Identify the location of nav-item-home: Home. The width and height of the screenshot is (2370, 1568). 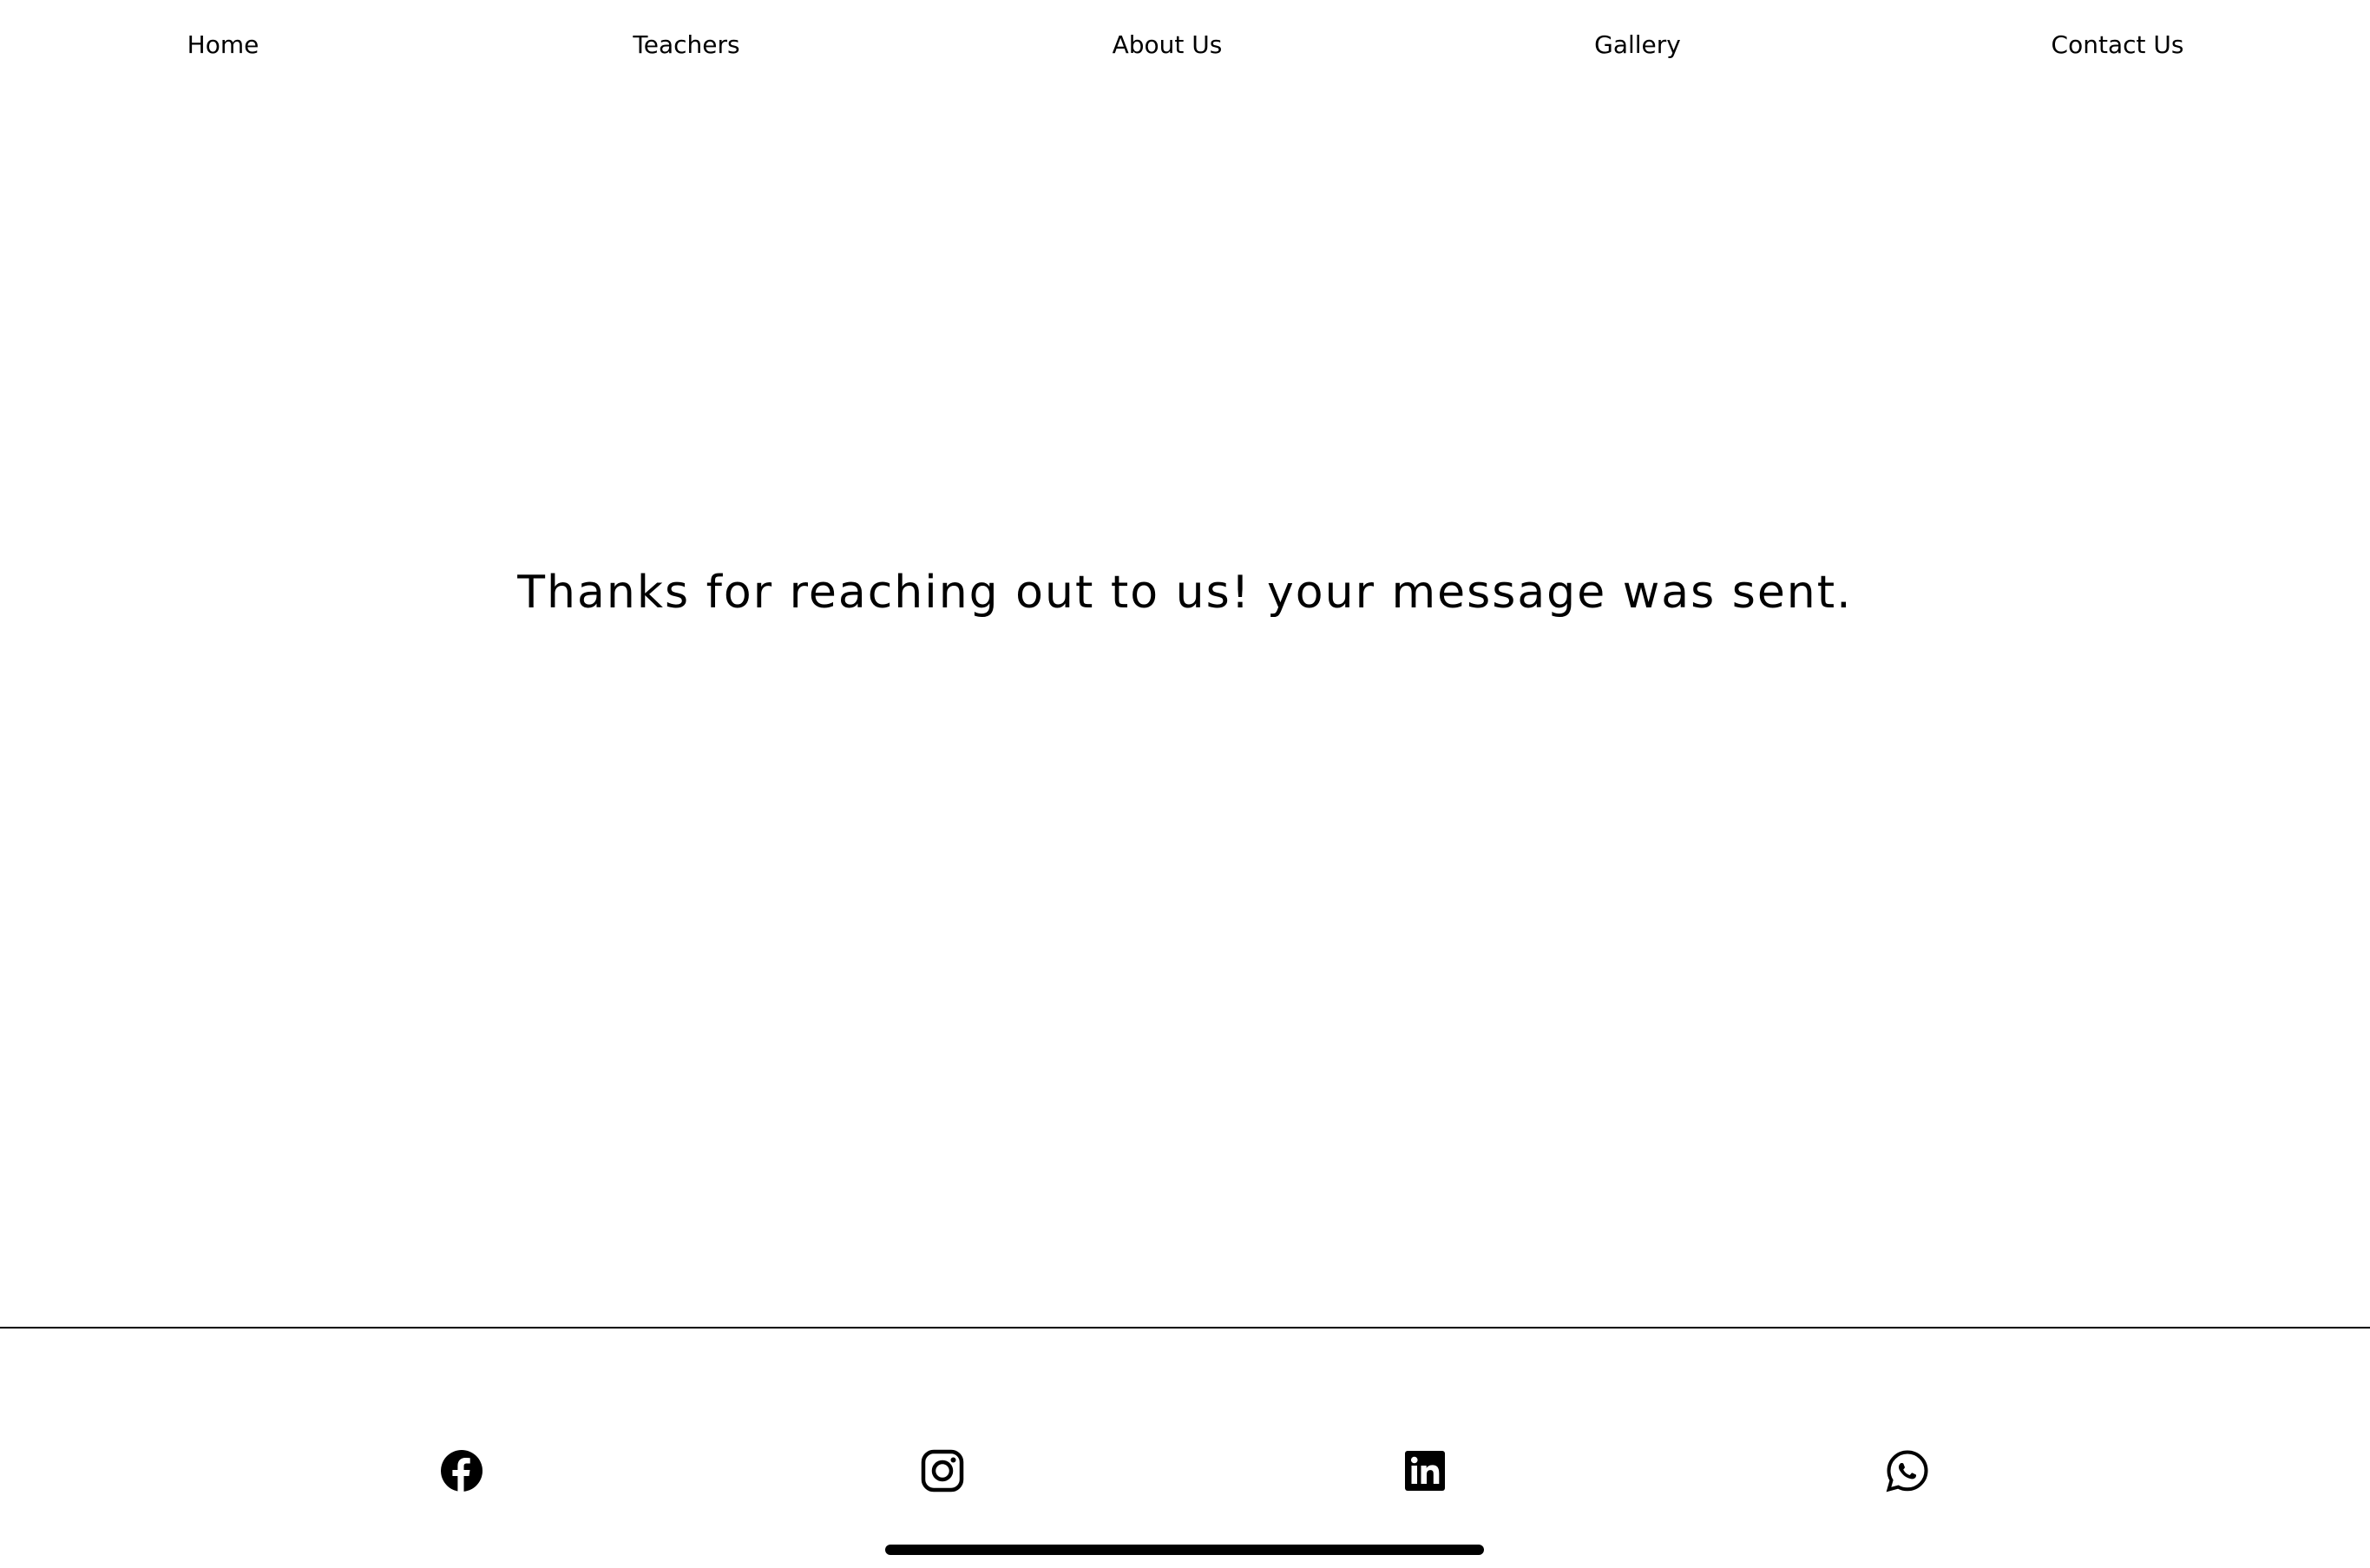
(223, 45).